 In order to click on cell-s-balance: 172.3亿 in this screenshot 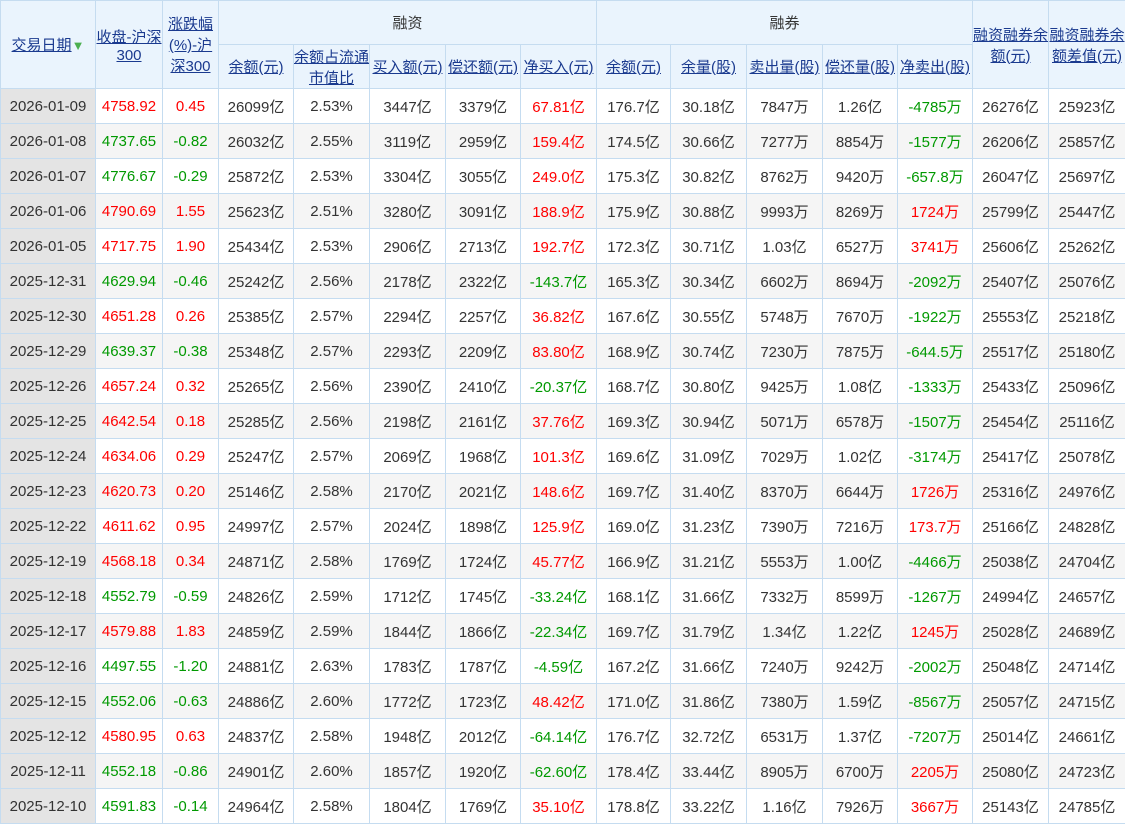, I will do `click(633, 246)`.